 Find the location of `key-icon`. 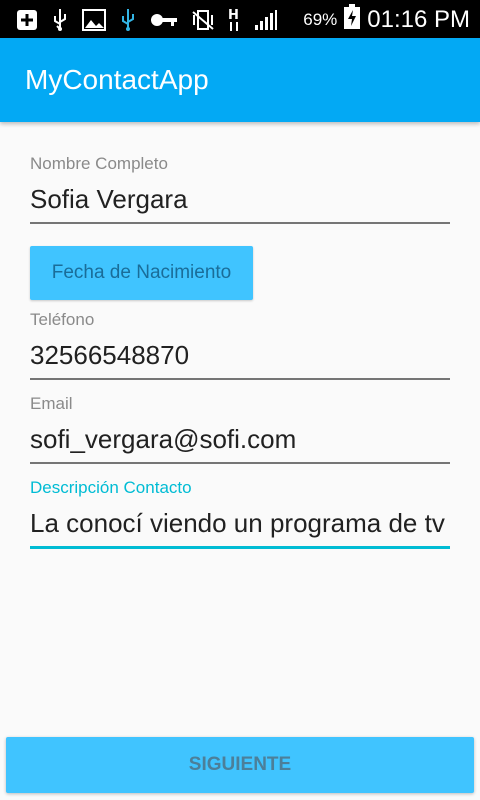

key-icon is located at coordinates (164, 22).